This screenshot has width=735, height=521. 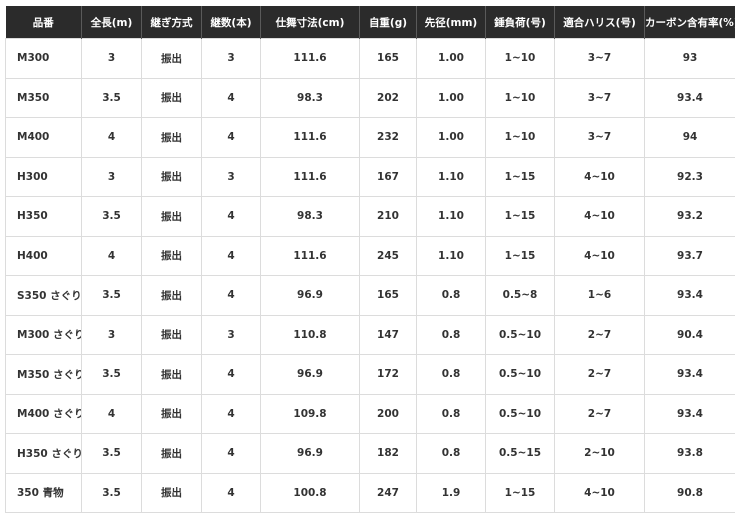 I want to click on table-row: H350 3.5 振出 4 98.3 210 1.10 1~15 4~10 93.2, so click(x=370, y=216).